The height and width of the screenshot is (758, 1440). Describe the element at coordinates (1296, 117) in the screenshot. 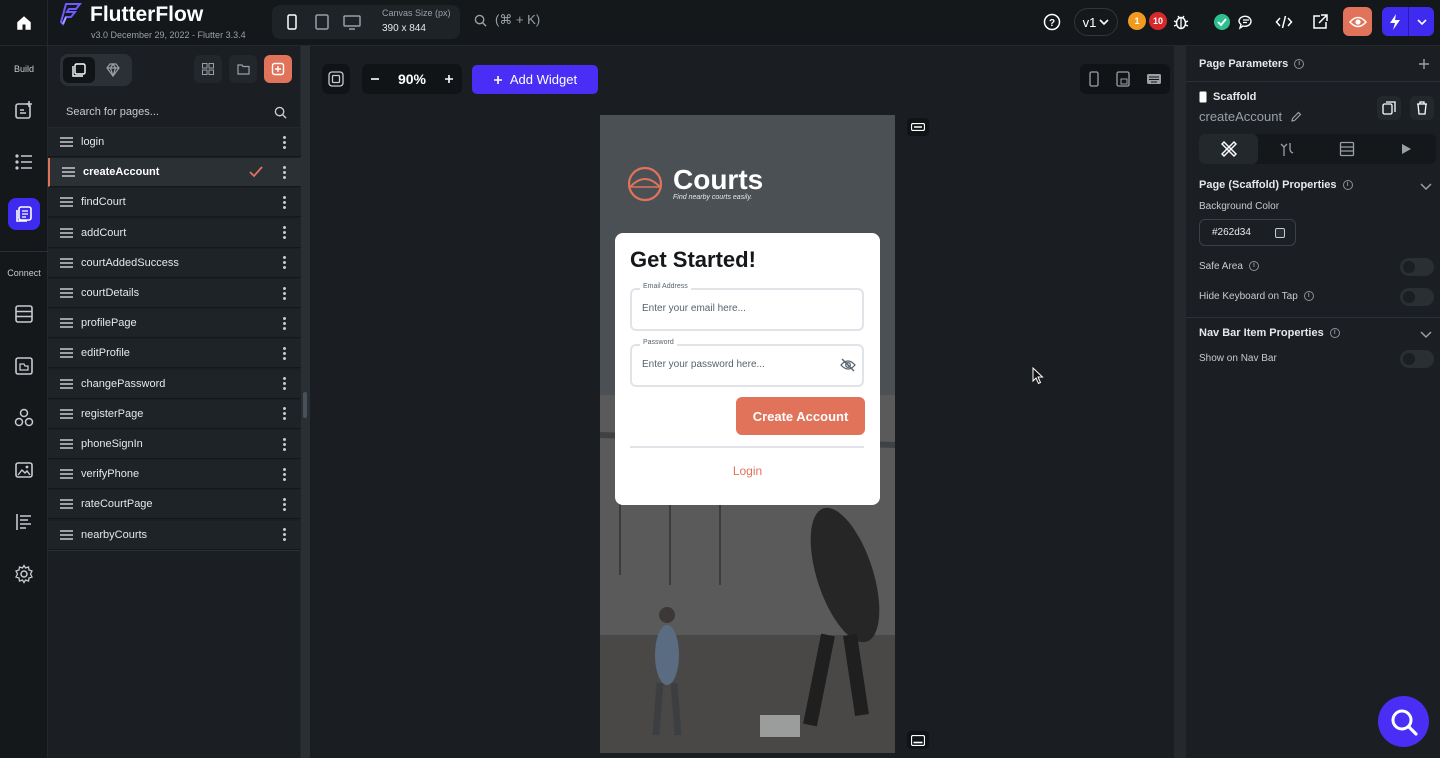

I see `edit-pencil-icon` at that location.